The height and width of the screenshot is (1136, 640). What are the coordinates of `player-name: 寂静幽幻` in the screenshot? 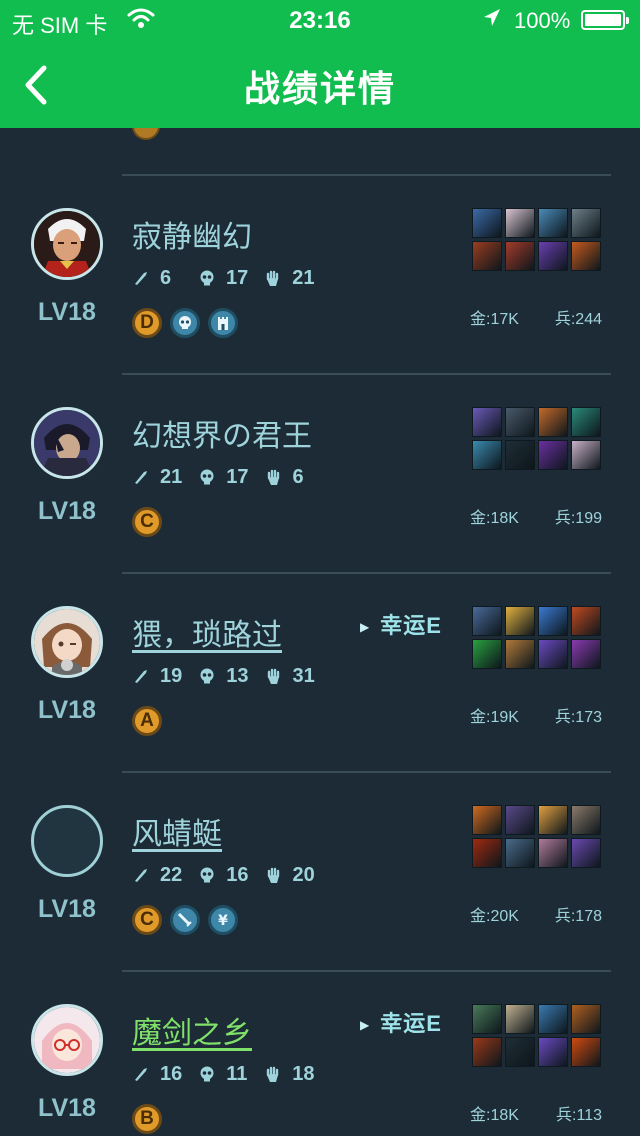 It's located at (192, 234).